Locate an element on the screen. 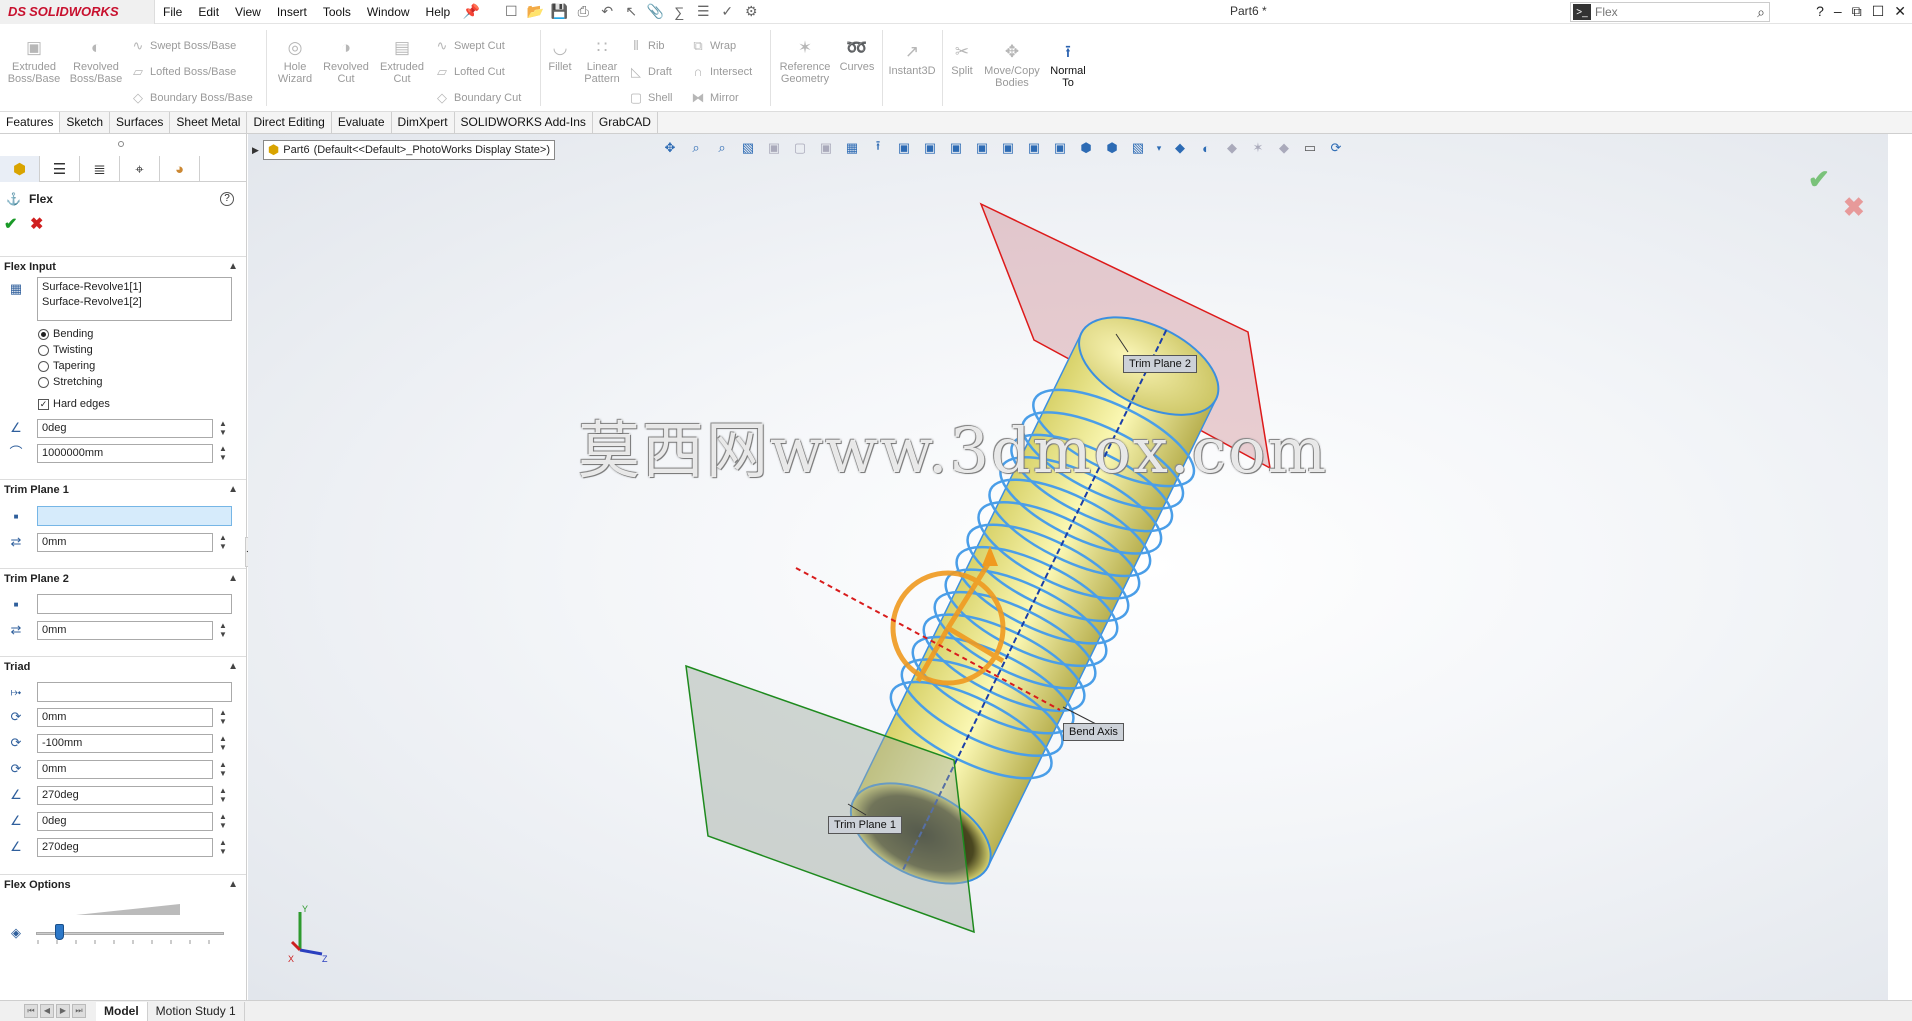  new-document-icon: ☐ is located at coordinates (511, 12).